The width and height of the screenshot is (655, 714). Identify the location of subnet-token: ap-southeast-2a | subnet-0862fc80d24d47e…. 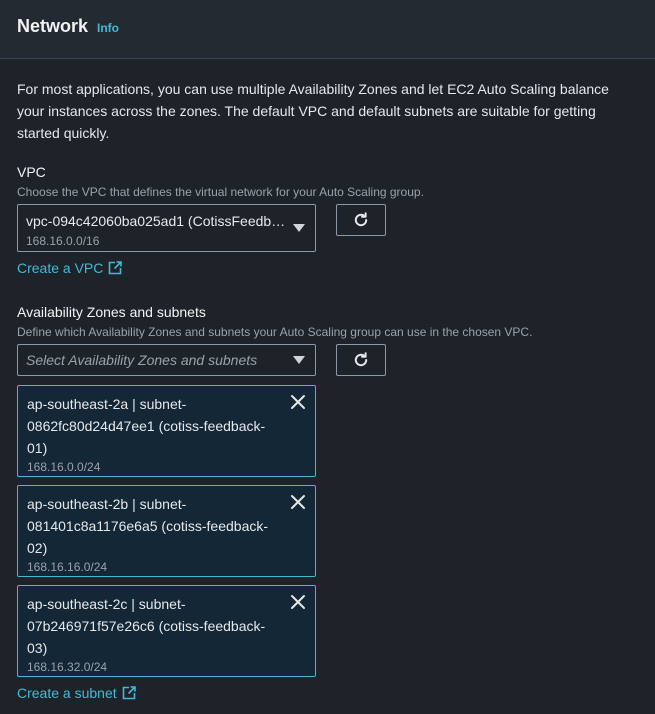
(166, 431).